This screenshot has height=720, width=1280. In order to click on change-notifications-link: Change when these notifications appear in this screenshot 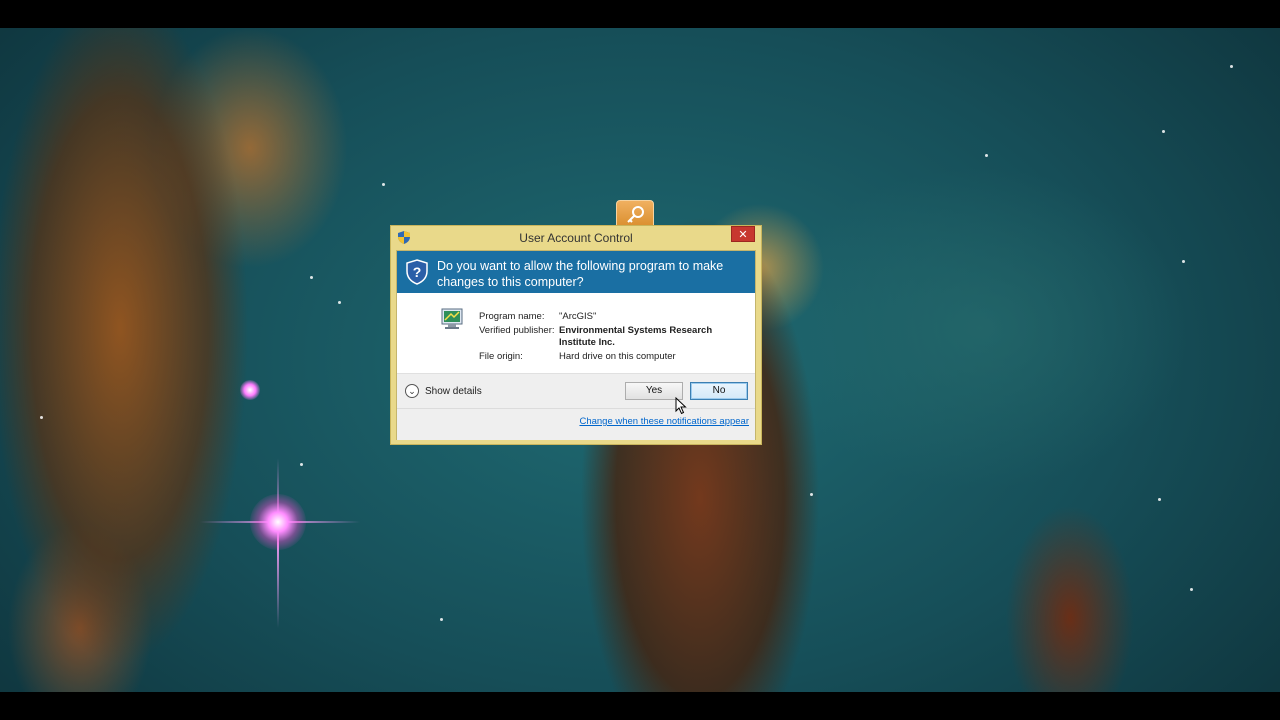, I will do `click(664, 421)`.